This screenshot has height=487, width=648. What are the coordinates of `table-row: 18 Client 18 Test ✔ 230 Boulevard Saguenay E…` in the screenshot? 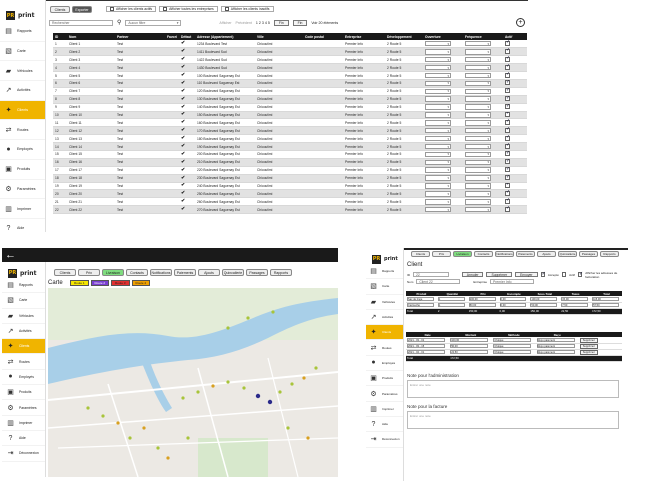 It's located at (290, 178).